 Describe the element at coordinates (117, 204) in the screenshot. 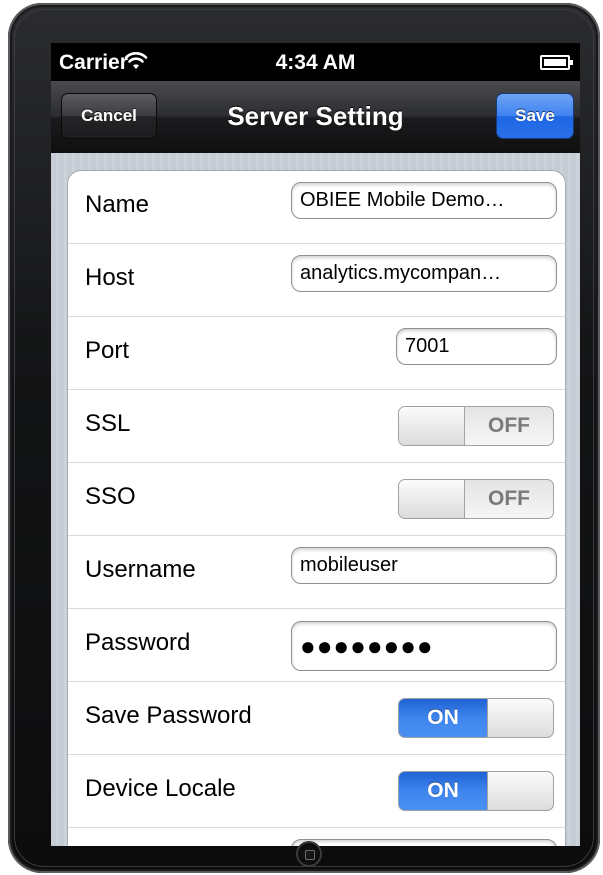

I see `name-label: Name` at that location.